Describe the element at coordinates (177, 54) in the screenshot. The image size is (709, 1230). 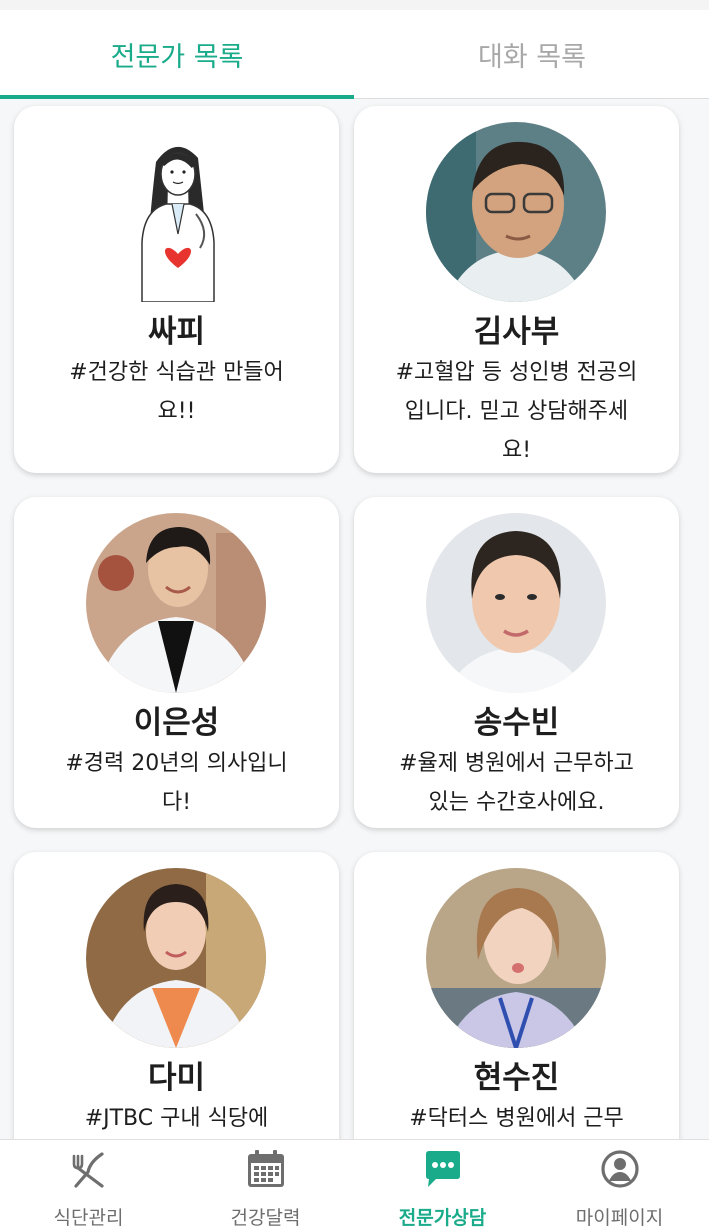
I see `tab-expert-list: 전문가 목록` at that location.